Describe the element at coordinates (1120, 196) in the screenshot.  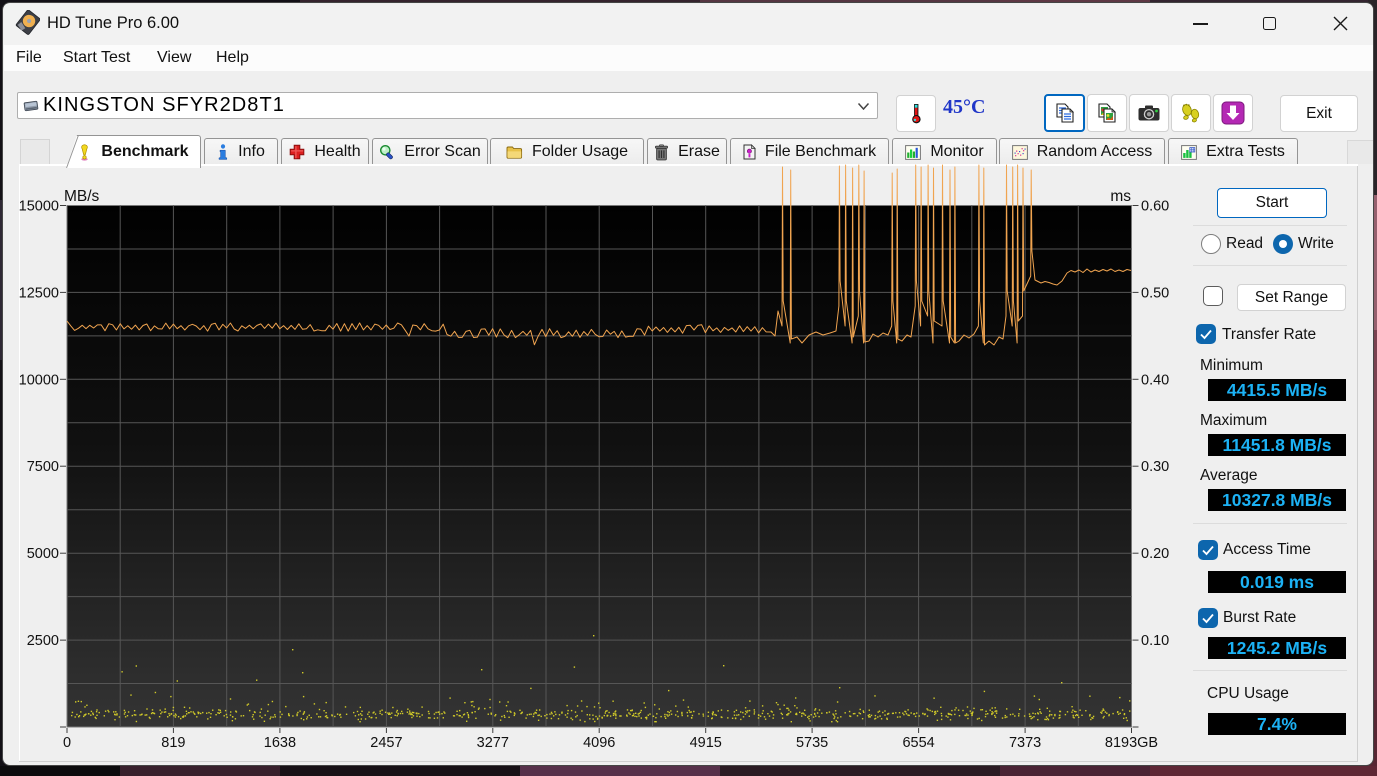
I see `svg-text: ms` at that location.